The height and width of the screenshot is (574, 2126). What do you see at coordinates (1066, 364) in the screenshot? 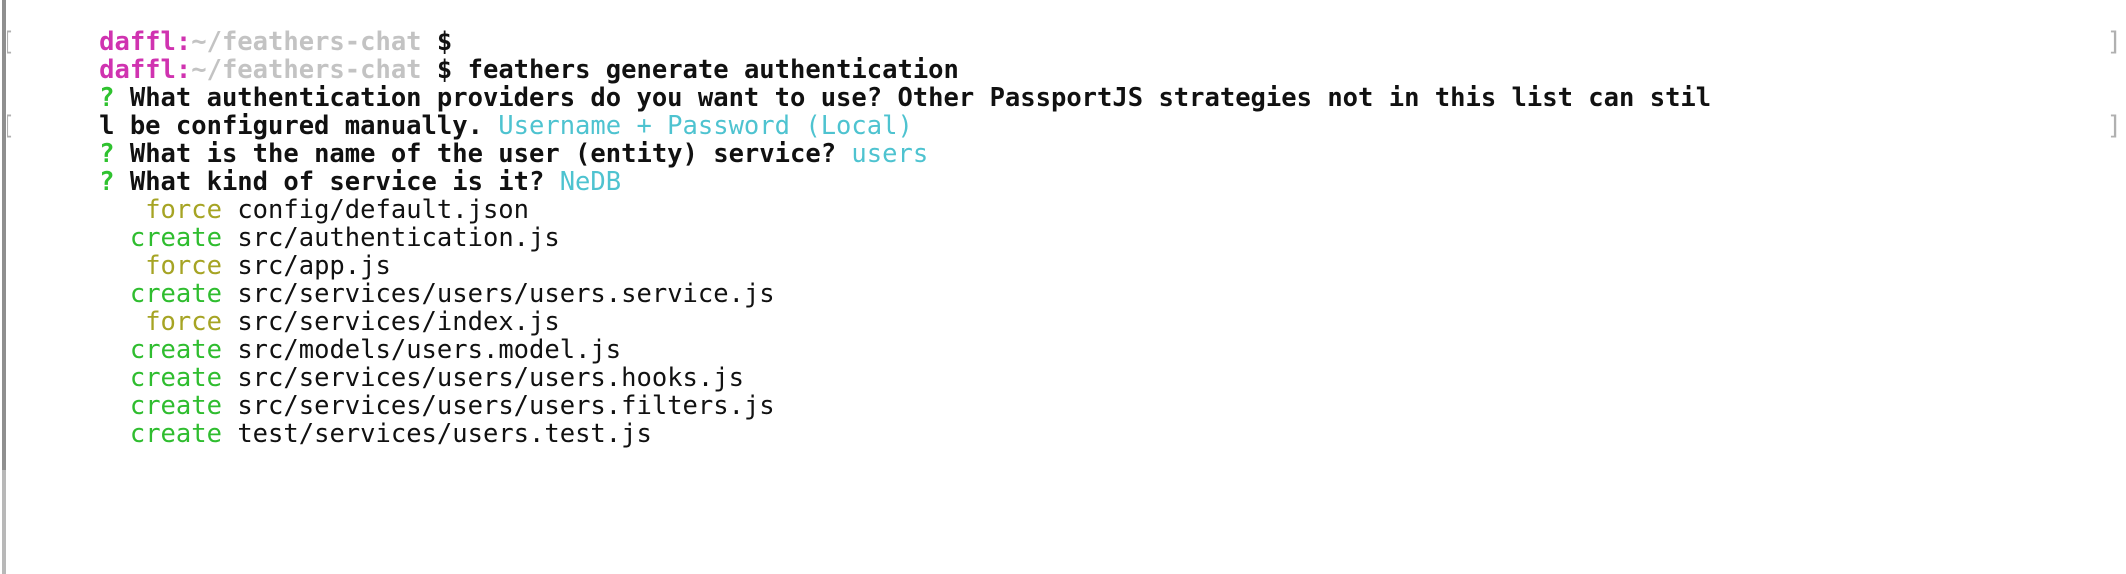
I see `terminal-line-file: create src/services/users/users.hooks.js` at bounding box center [1066, 364].